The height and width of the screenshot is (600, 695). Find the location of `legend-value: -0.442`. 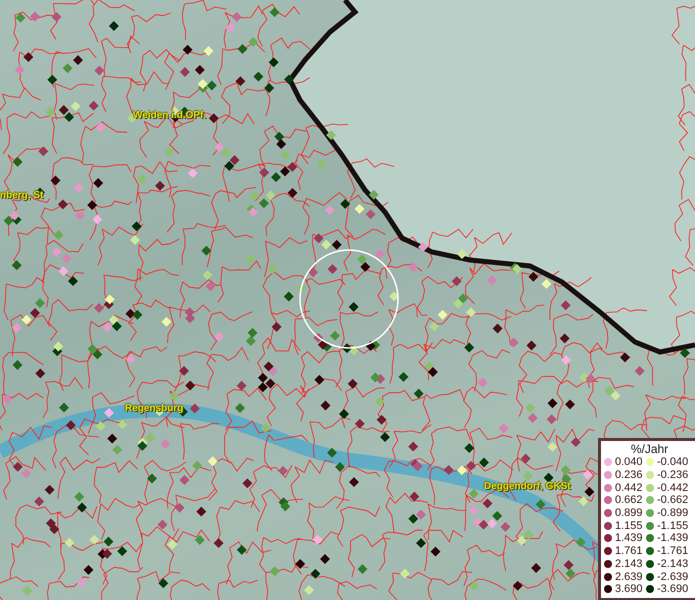

legend-value: -0.442 is located at coordinates (672, 488).